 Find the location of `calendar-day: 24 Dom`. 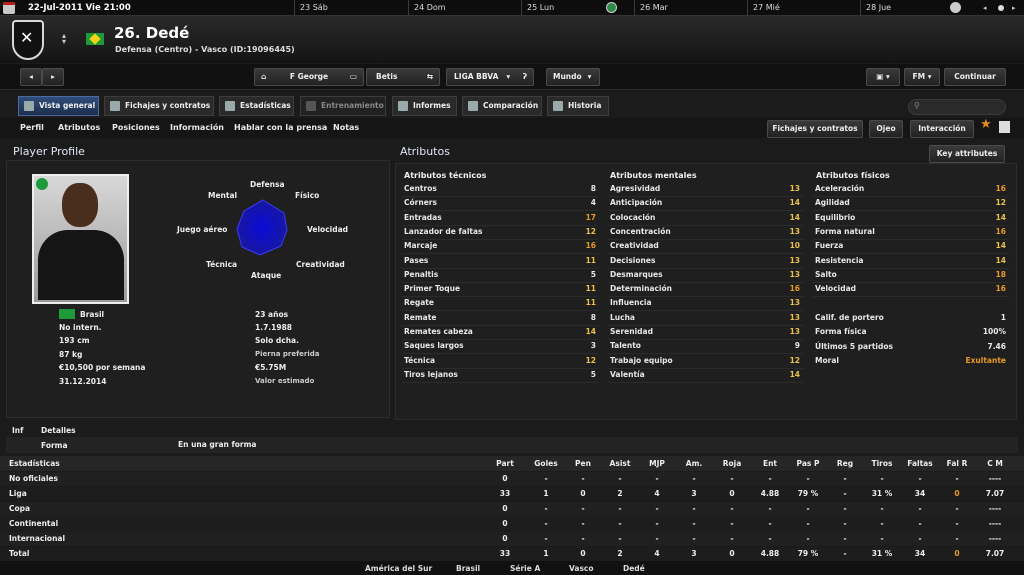

calendar-day: 24 Dom is located at coordinates (430, 7).